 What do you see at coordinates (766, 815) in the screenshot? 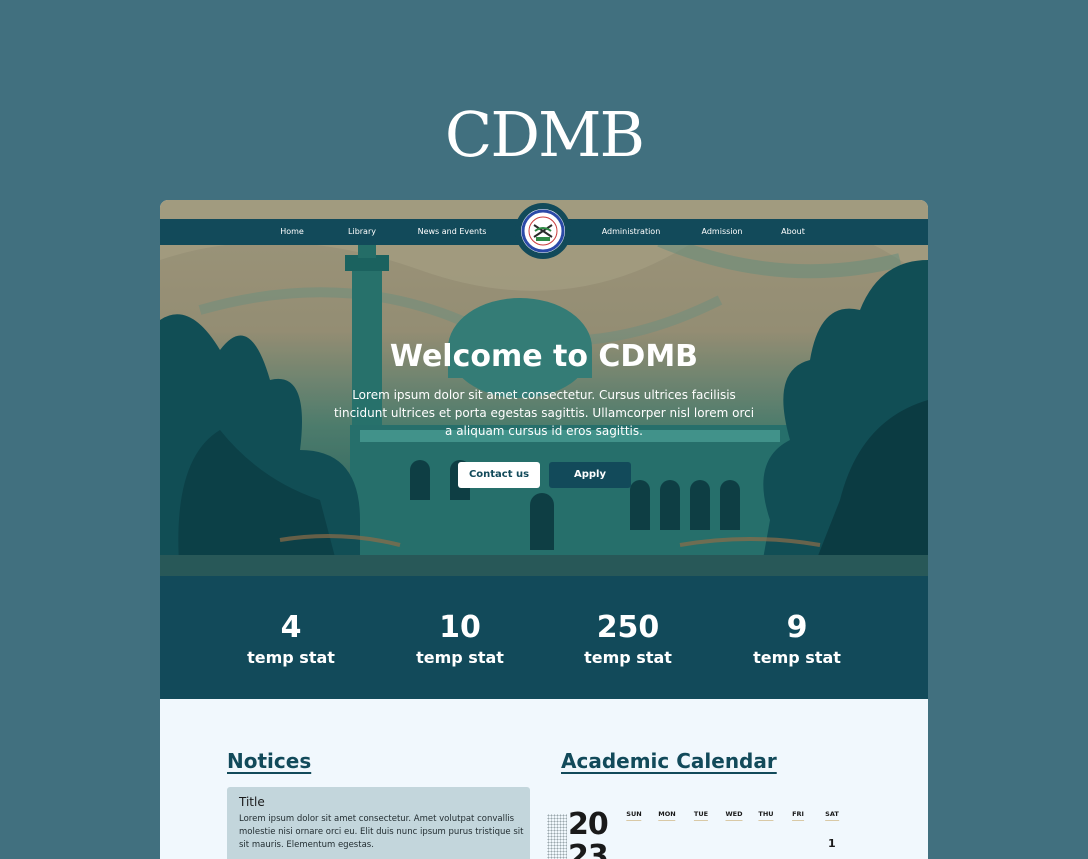
I see `calendar-day-header: THU` at bounding box center [766, 815].